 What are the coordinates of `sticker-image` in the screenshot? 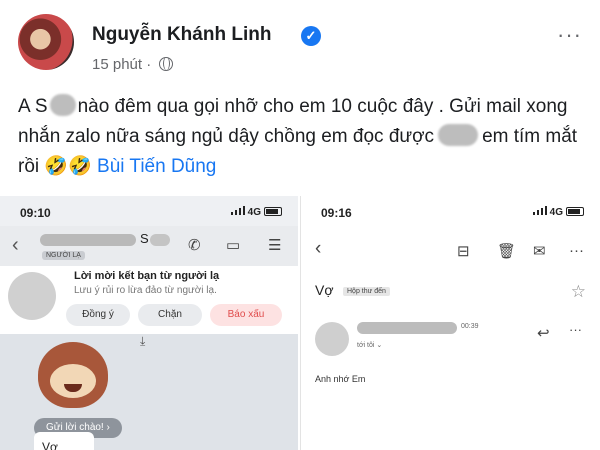 It's located at (73, 375).